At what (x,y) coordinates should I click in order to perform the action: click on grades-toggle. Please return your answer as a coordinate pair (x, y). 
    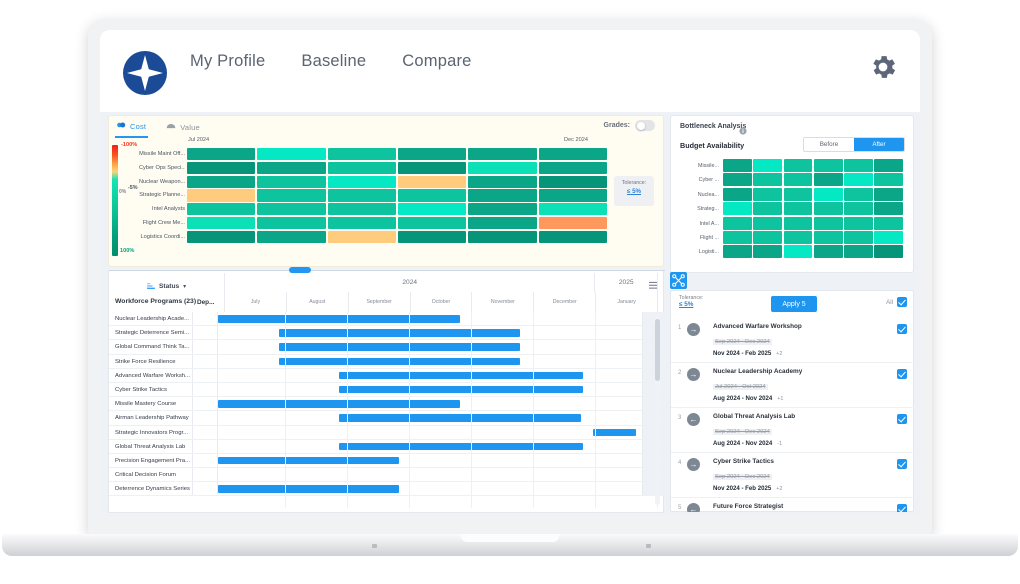
    Looking at the image, I should click on (645, 125).